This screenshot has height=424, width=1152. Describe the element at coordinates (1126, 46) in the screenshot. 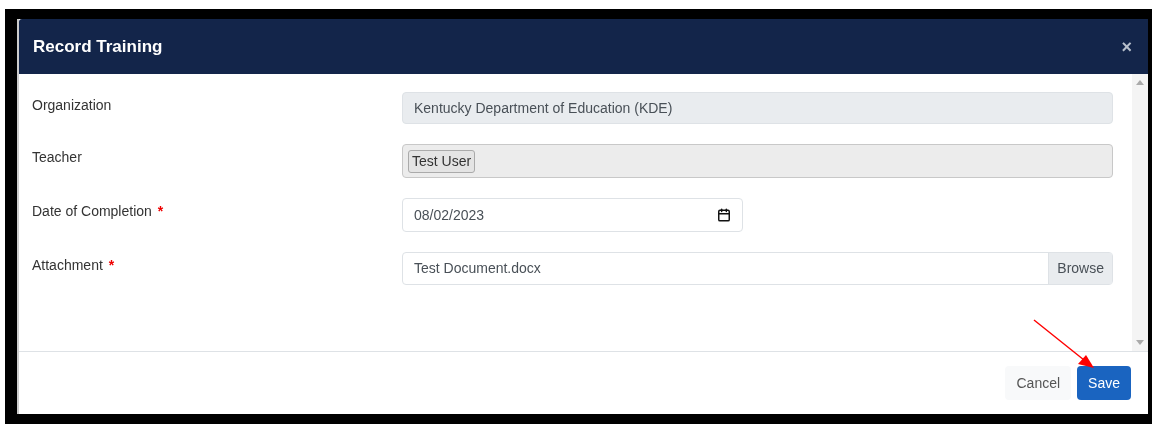

I see `close-button: ×` at that location.